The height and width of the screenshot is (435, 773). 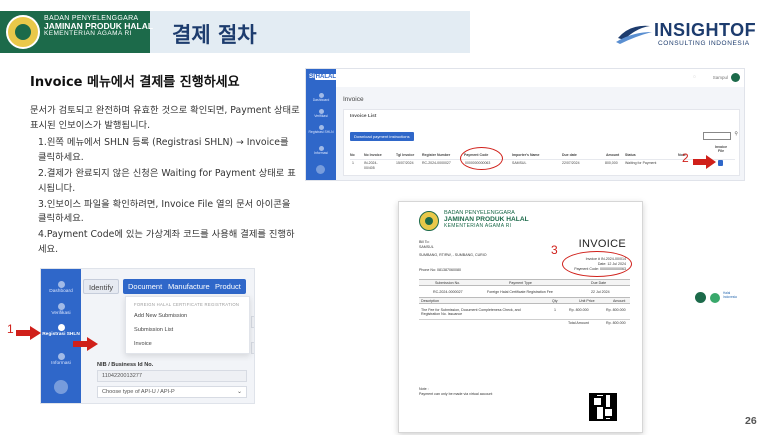 What do you see at coordinates (239, 392) in the screenshot?
I see `chevron-down-icon: ⌄` at bounding box center [239, 392].